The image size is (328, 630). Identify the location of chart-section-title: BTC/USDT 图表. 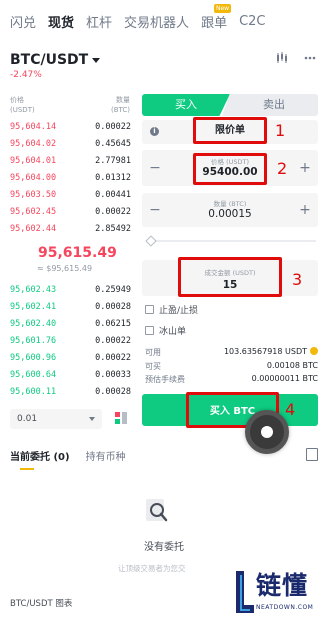
(41, 604).